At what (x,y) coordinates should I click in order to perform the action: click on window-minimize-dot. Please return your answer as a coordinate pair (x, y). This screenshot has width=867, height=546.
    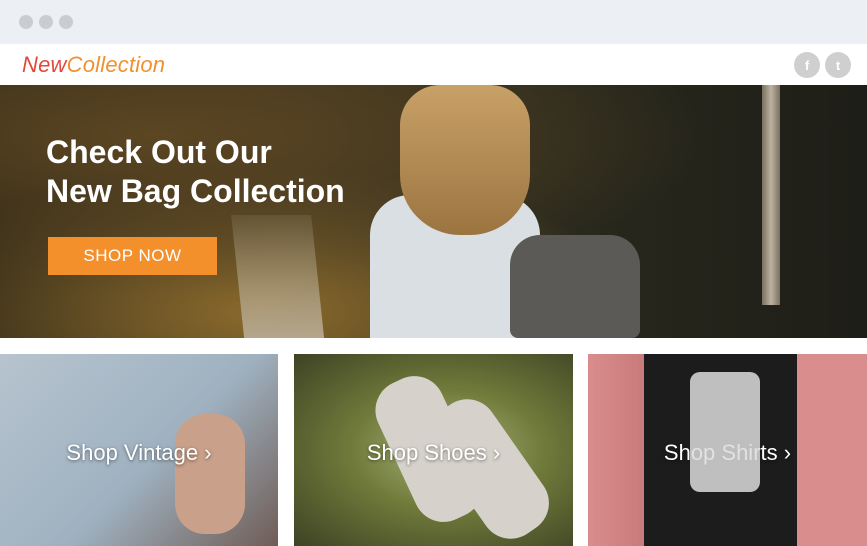
    Looking at the image, I should click on (46, 22).